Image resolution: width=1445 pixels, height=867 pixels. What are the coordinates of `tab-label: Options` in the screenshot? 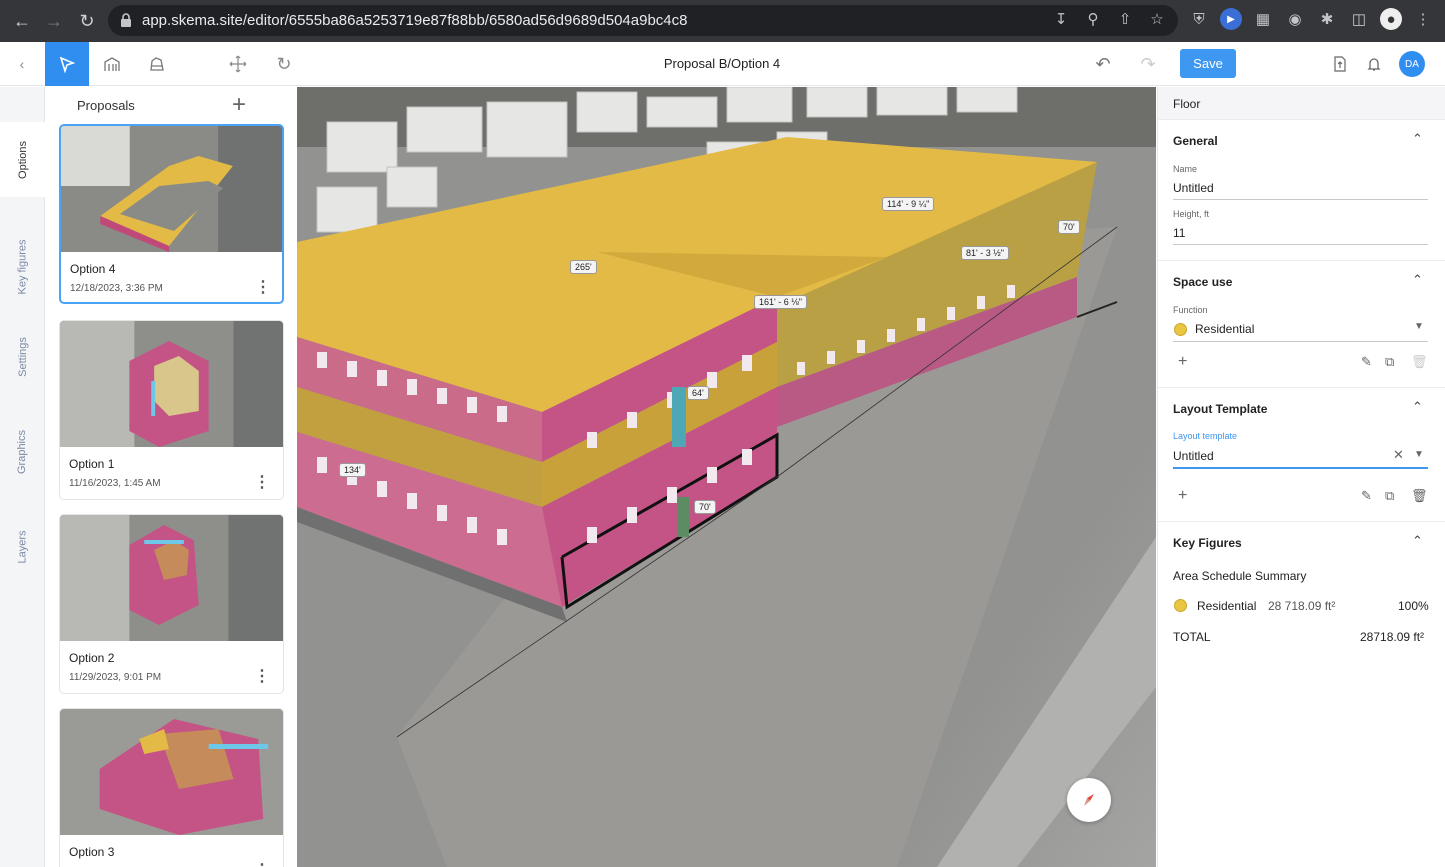 It's located at (22, 159).